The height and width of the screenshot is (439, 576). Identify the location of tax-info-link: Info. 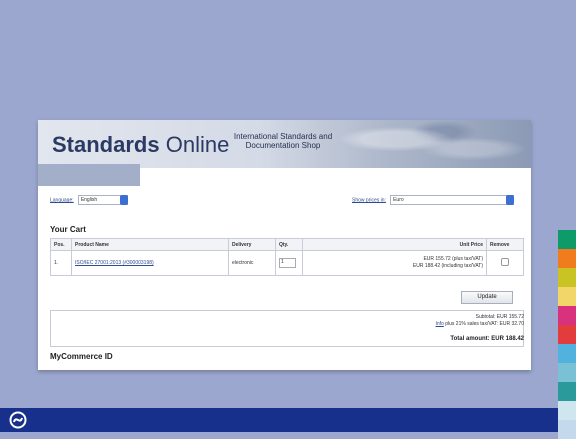
(440, 324).